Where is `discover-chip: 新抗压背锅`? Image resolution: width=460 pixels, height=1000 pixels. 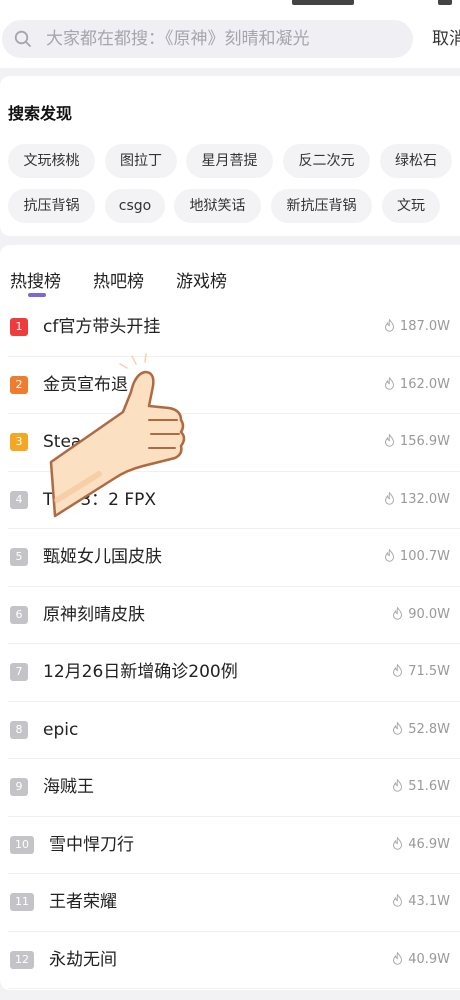
discover-chip: 新抗压背锅 is located at coordinates (321, 206).